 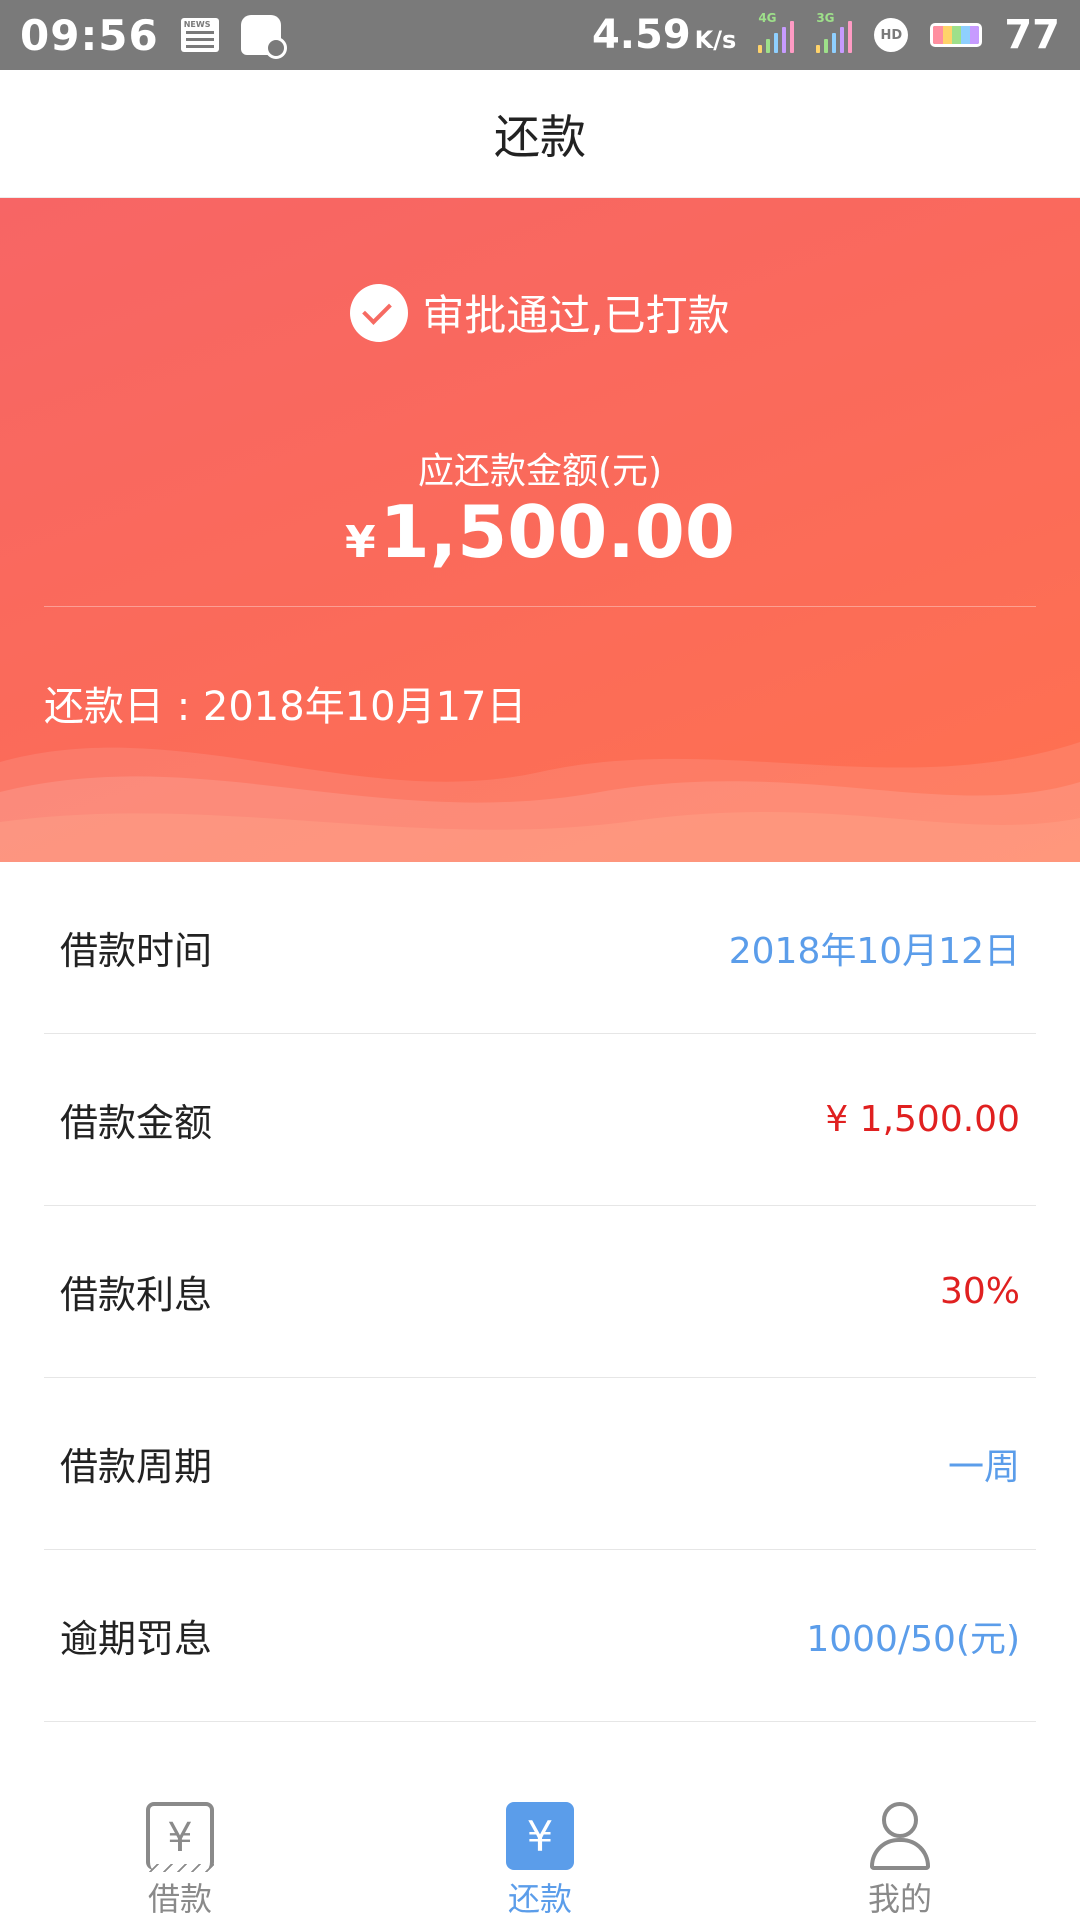 I want to click on user-icon-body, so click(x=900, y=1854).